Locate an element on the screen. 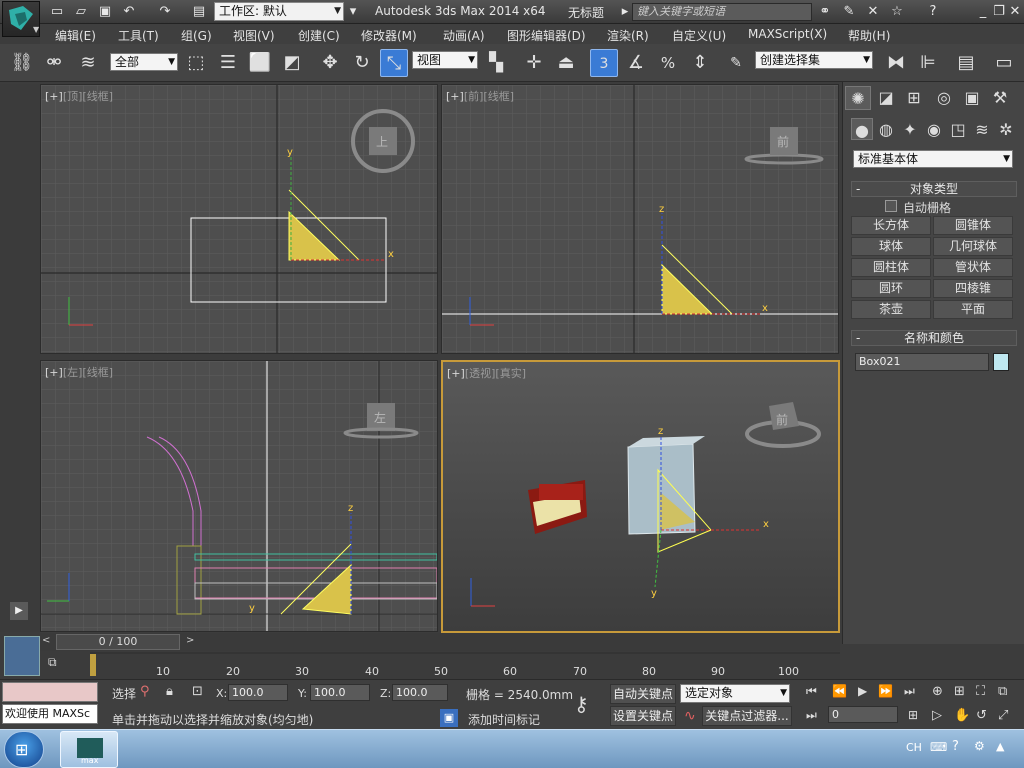 This screenshot has width=1024, height=768. menu-rendering: 渲染(R) is located at coordinates (628, 35).